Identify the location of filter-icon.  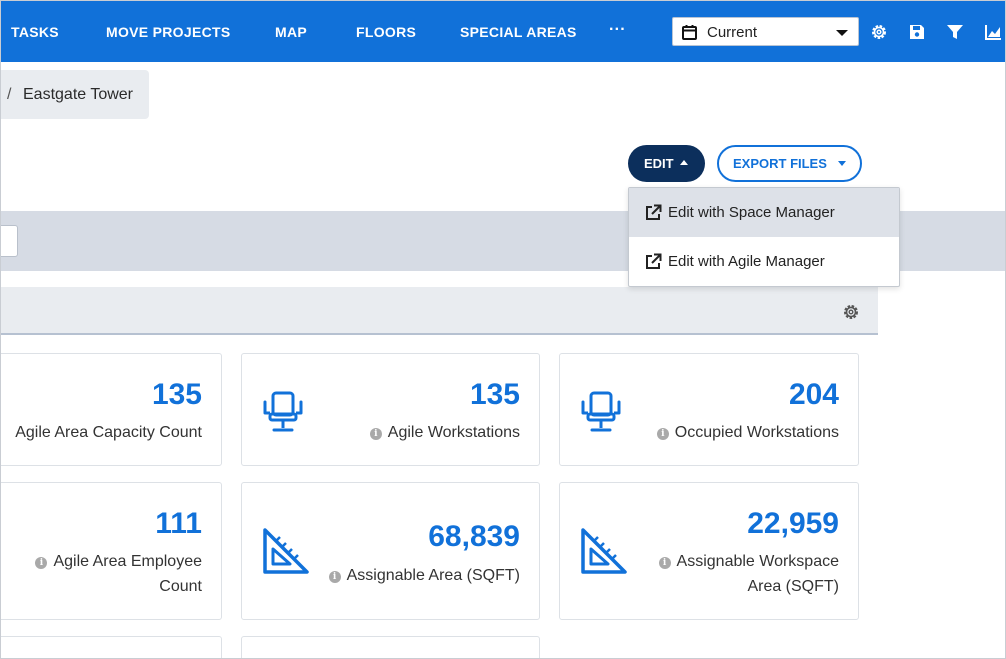
(955, 32).